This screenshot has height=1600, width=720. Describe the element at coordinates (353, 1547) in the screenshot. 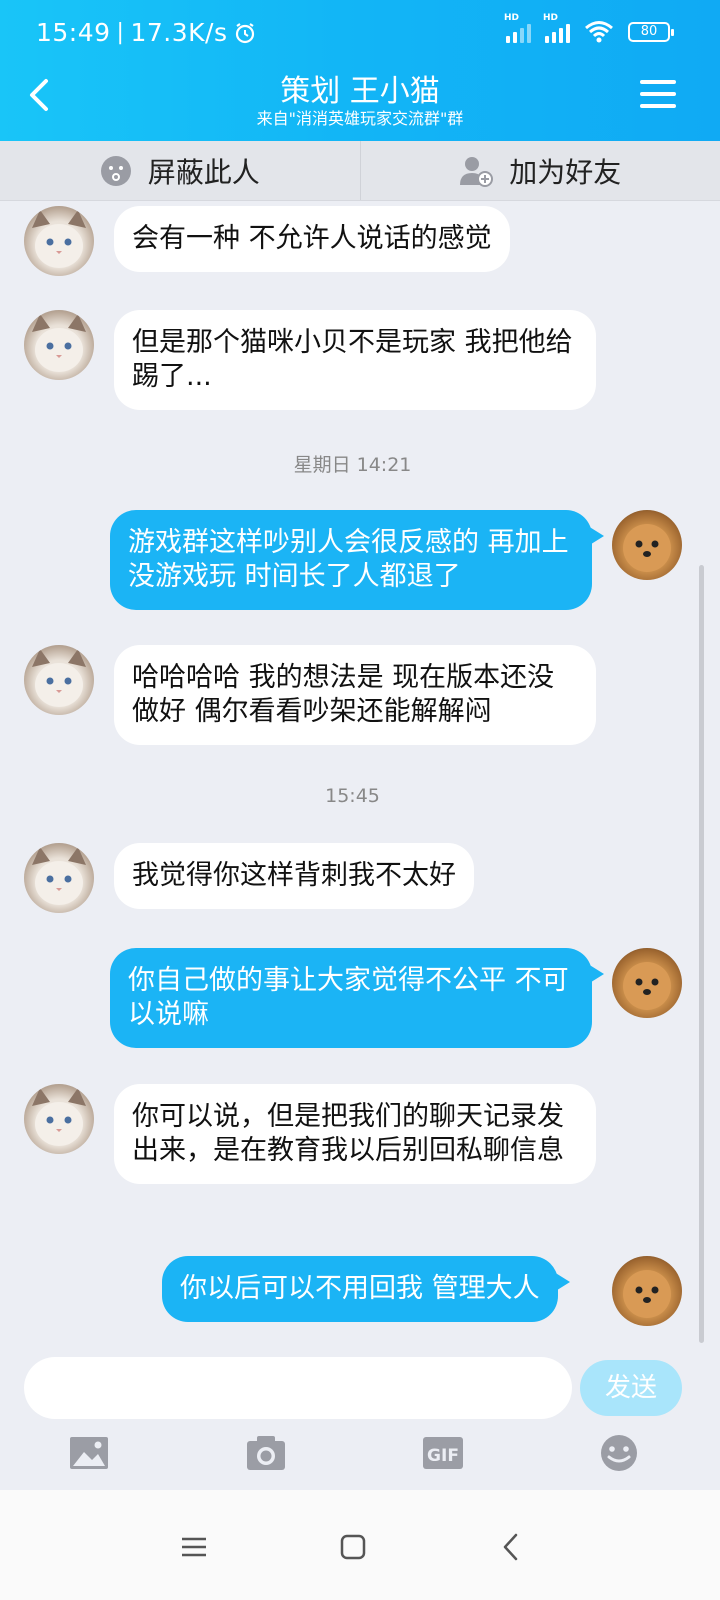

I see `home-icon` at that location.